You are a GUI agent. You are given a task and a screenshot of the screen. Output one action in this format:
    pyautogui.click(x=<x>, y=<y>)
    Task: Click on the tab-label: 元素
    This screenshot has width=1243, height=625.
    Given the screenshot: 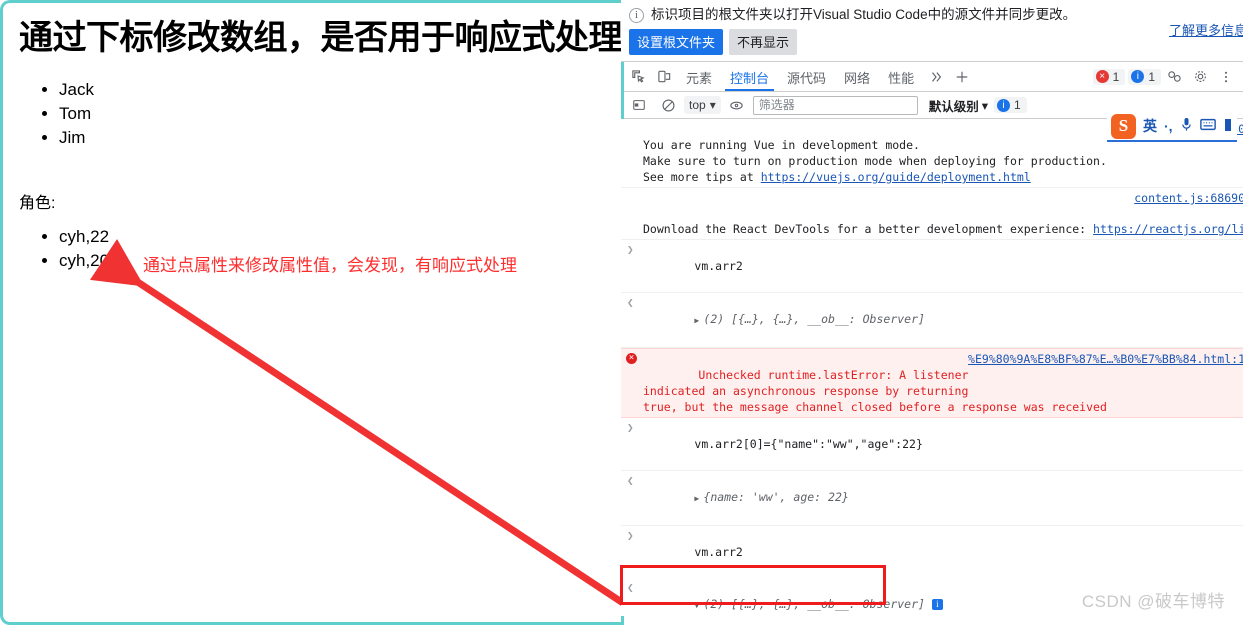 What is the action you would take?
    pyautogui.click(x=699, y=78)
    